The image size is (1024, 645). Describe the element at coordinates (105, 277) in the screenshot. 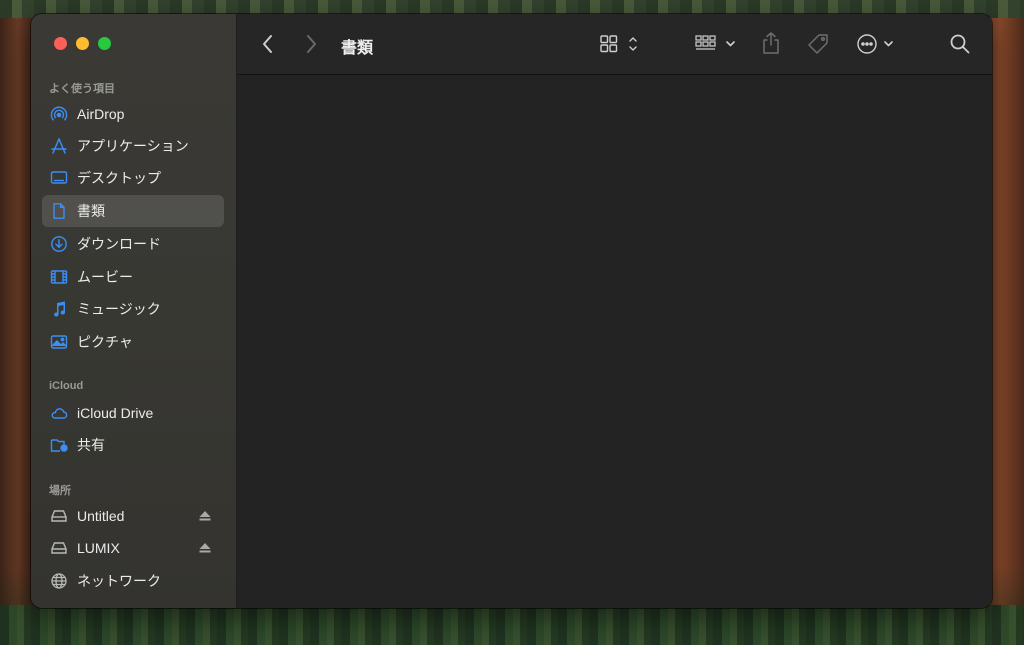

I see `sidebar-item-label: ムービー` at that location.